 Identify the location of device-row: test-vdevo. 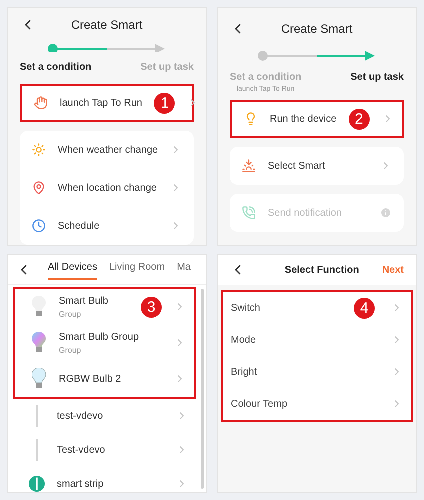
(104, 416).